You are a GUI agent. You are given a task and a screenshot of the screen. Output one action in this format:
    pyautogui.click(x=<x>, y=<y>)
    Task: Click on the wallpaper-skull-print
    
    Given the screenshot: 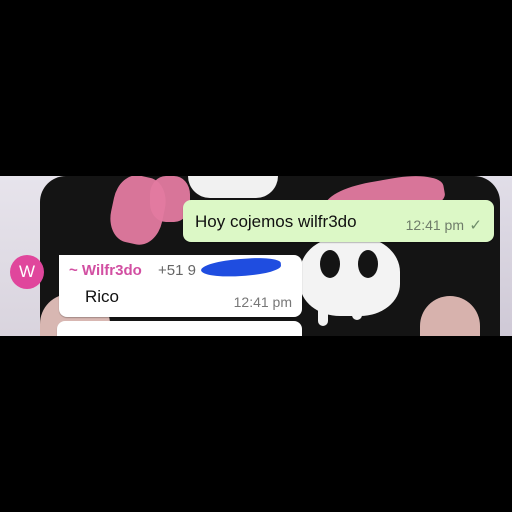 What is the action you would take?
    pyautogui.click(x=350, y=276)
    